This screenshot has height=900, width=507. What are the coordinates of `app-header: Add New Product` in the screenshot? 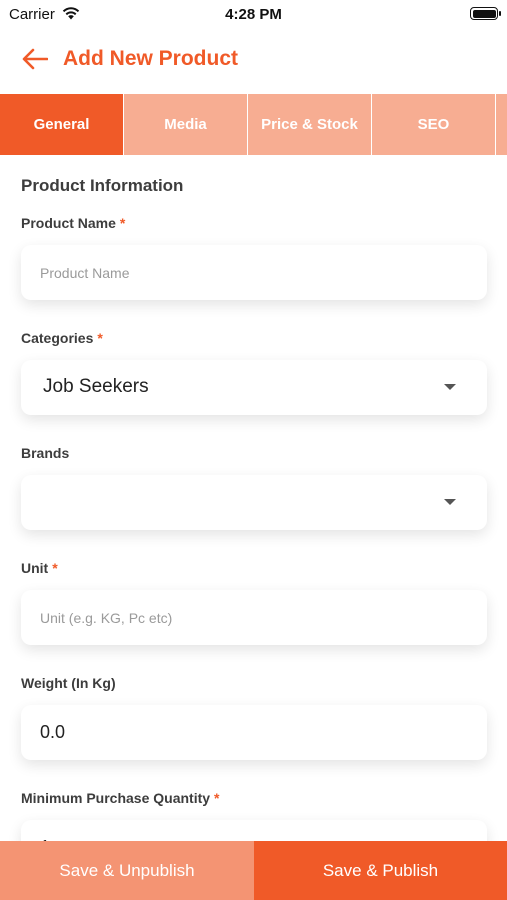 It's located at (253, 60).